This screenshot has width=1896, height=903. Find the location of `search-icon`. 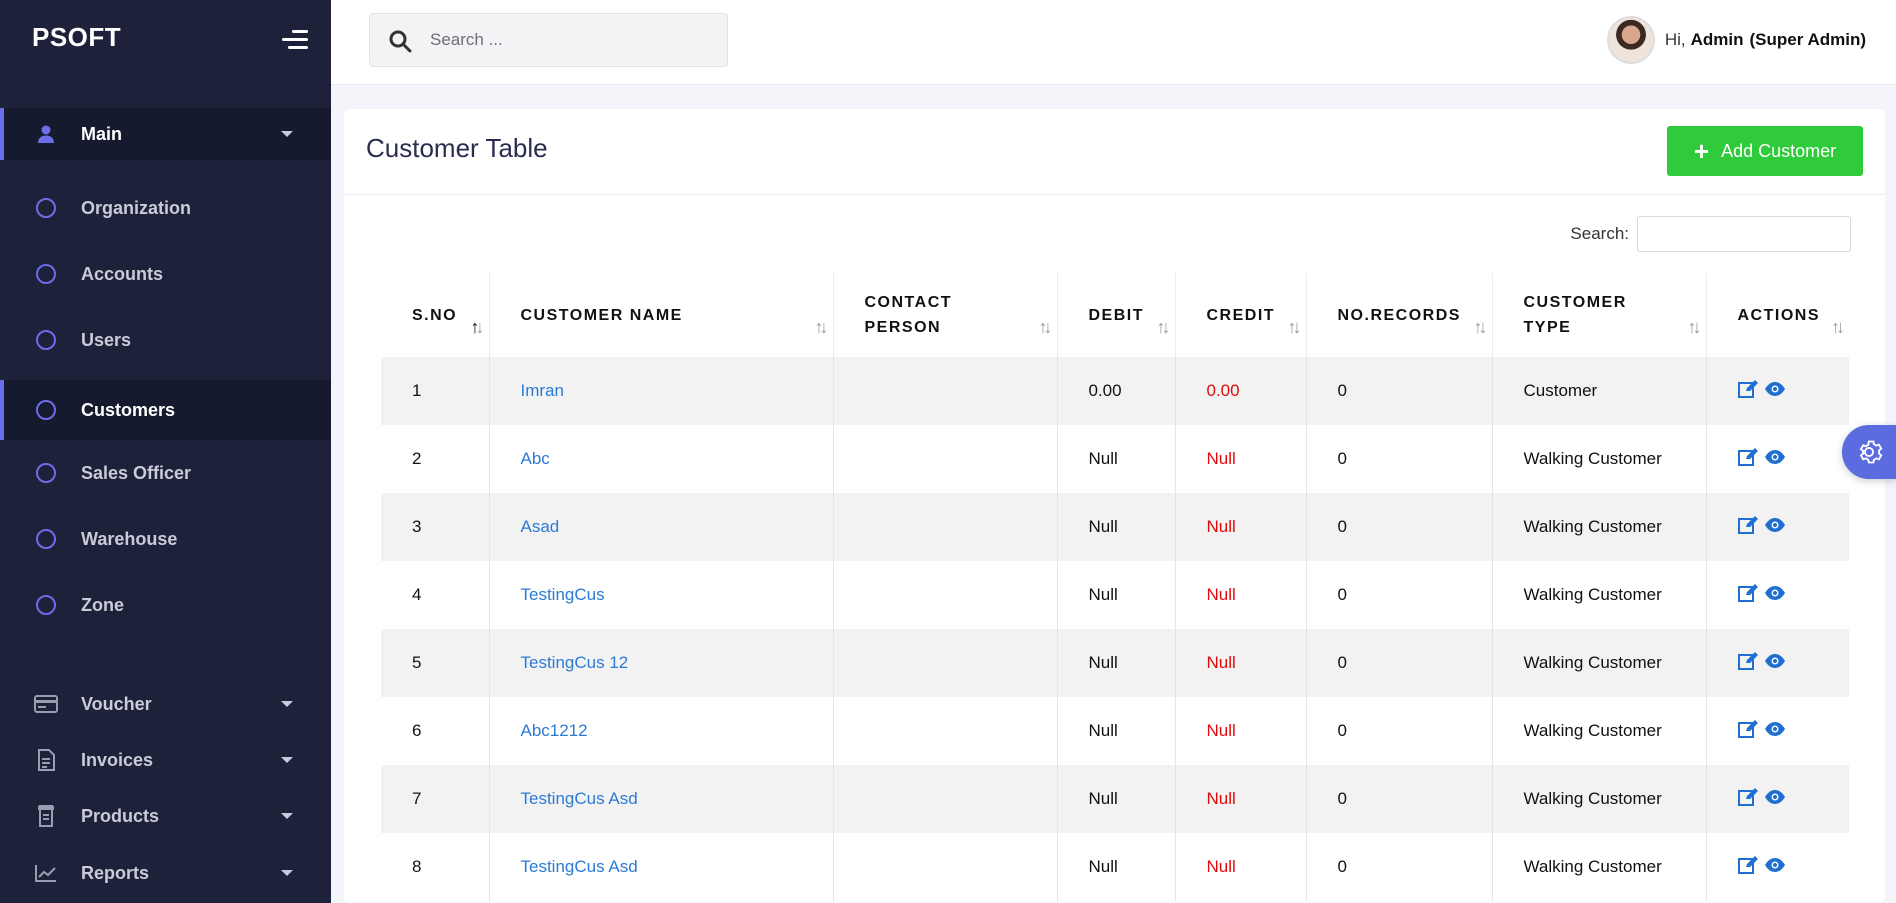

search-icon is located at coordinates (400, 43).